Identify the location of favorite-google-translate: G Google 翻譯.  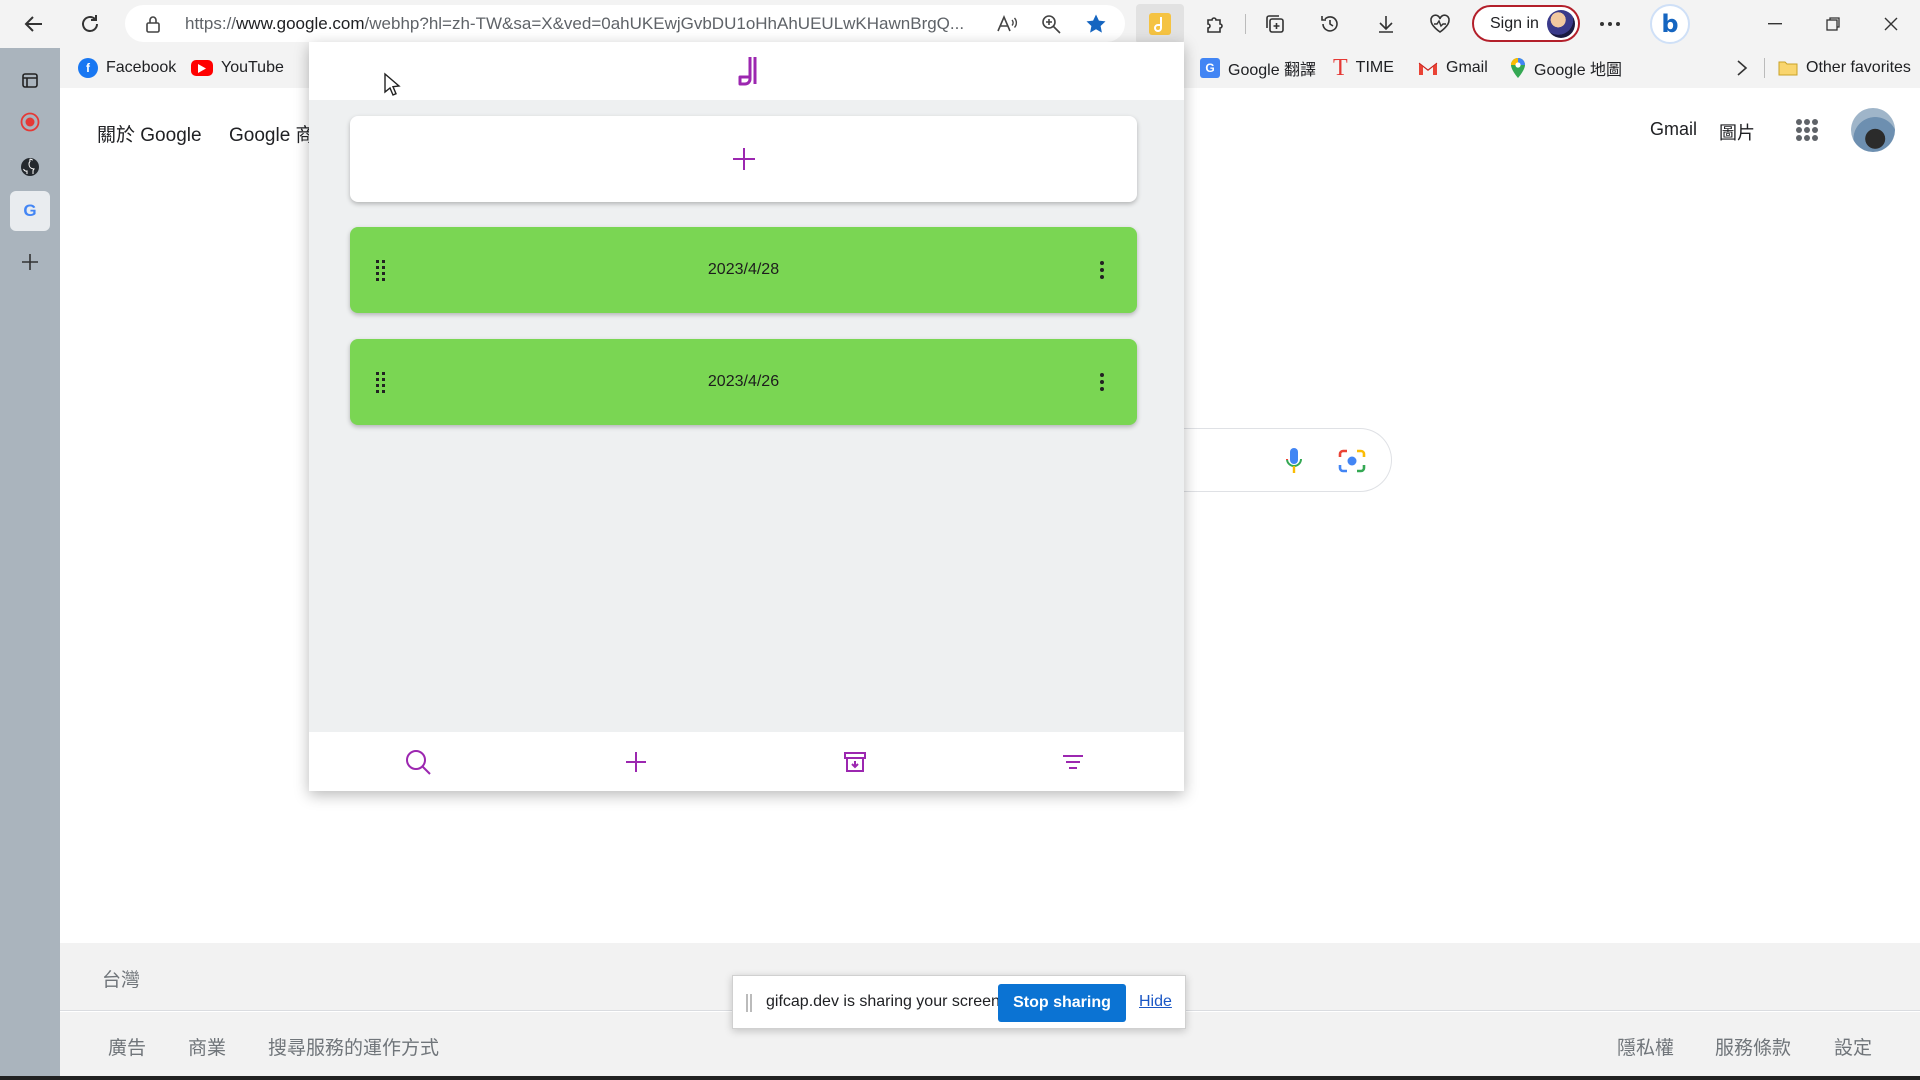
(1258, 68).